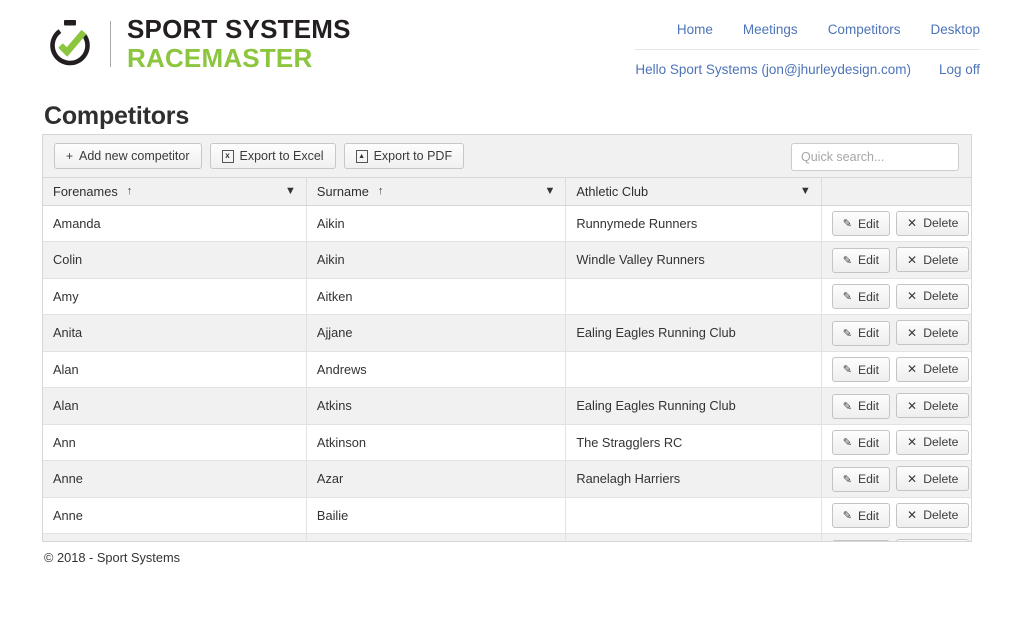 The height and width of the screenshot is (634, 1024). I want to click on nav-home: Home, so click(695, 29).